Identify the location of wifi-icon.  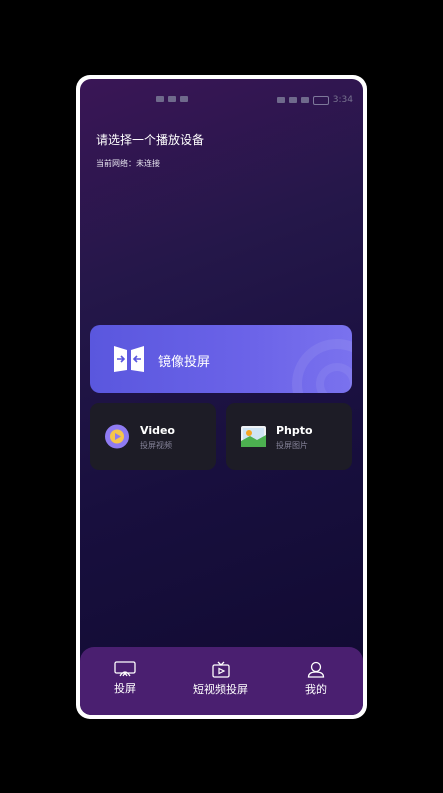
(184, 99).